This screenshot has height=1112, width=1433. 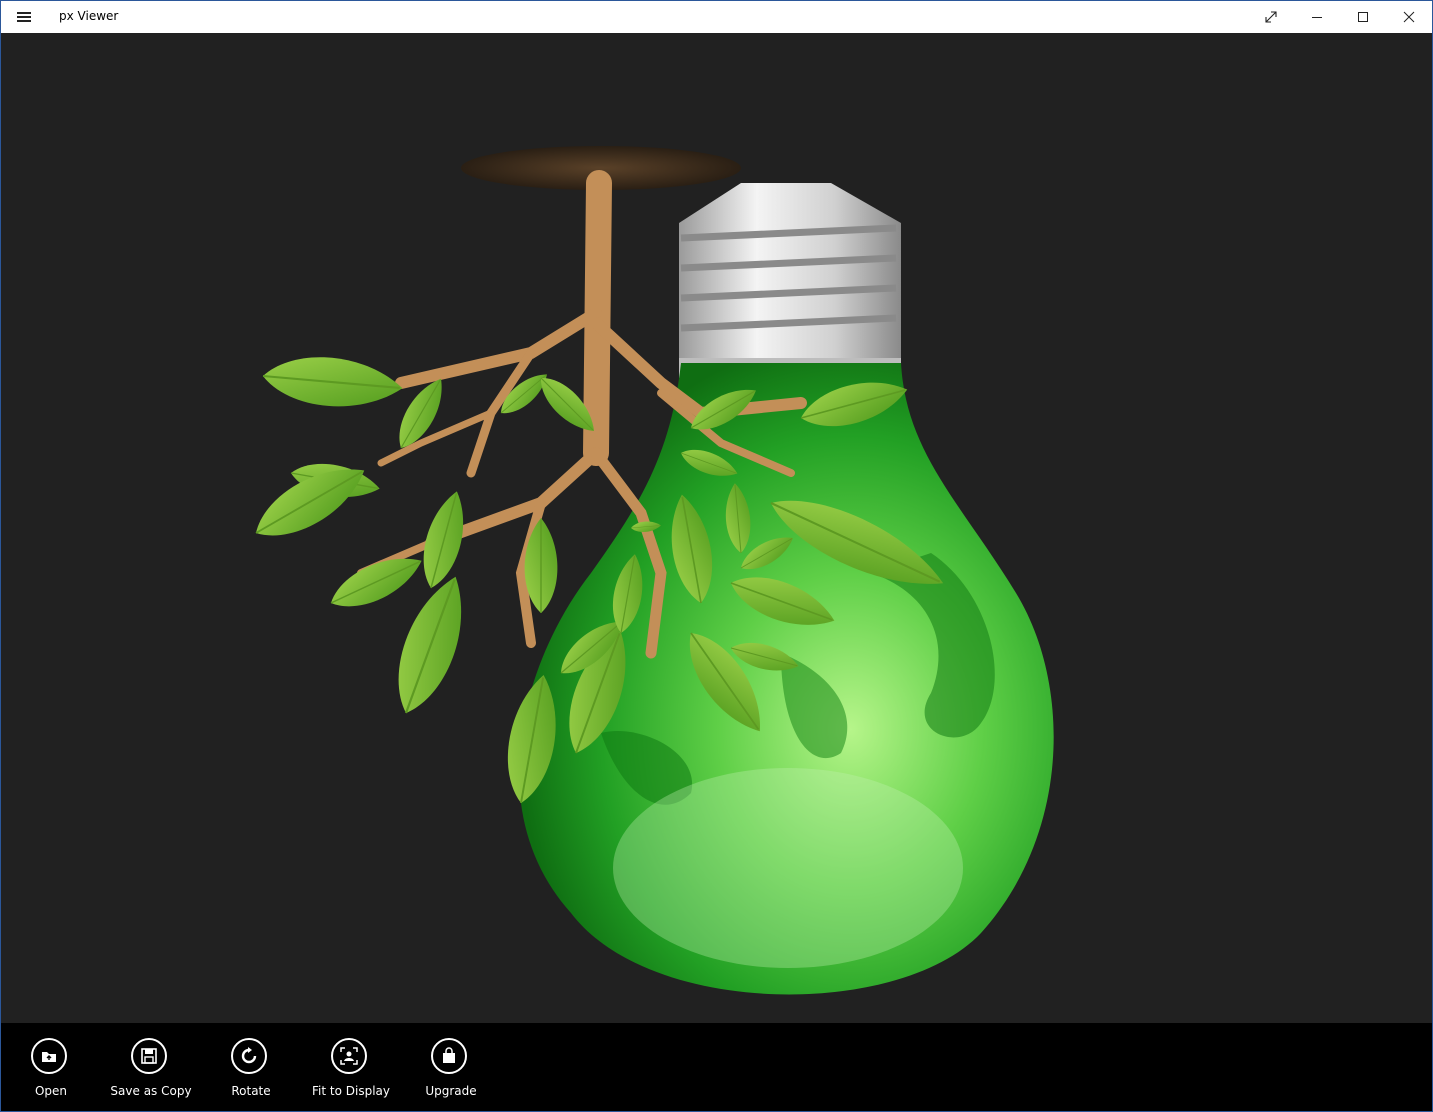 I want to click on minimize-button, so click(x=1317, y=17).